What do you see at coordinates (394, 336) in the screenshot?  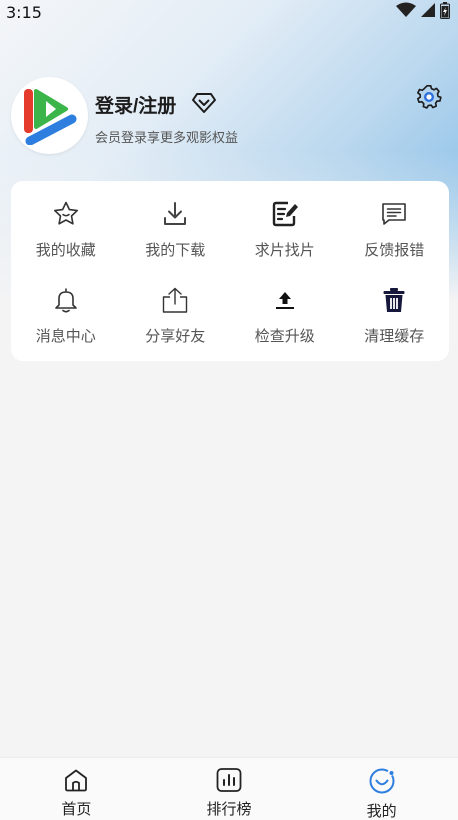 I see `menu-item-label: 清理缓存` at bounding box center [394, 336].